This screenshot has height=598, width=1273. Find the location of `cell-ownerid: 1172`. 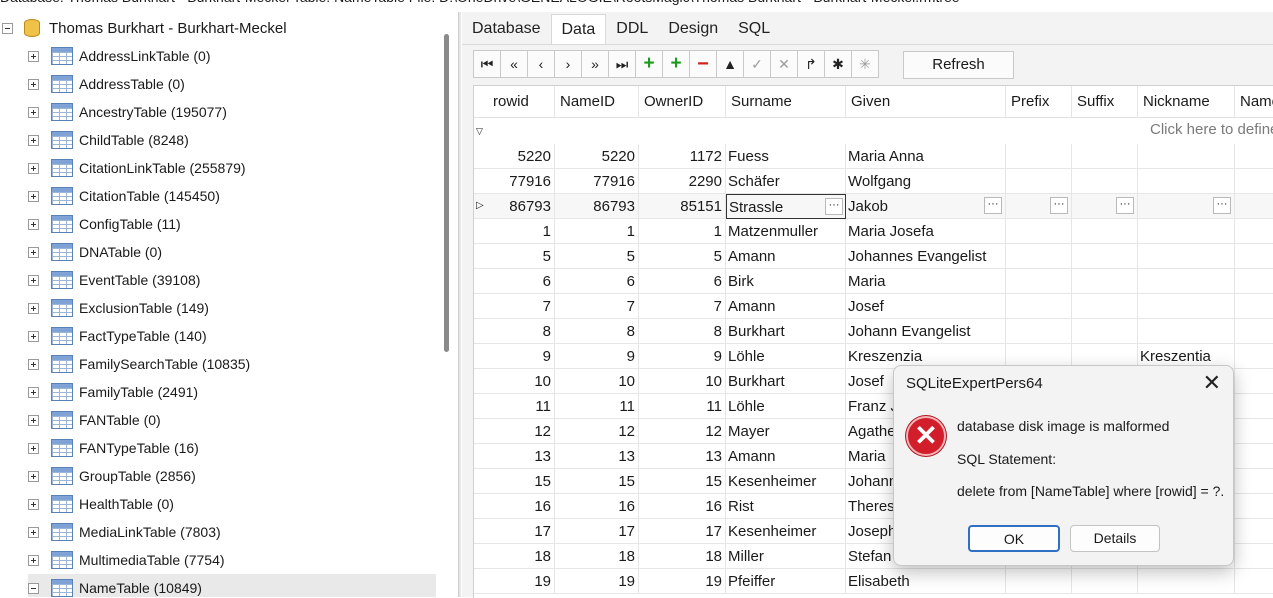

cell-ownerid: 1172 is located at coordinates (682, 156).